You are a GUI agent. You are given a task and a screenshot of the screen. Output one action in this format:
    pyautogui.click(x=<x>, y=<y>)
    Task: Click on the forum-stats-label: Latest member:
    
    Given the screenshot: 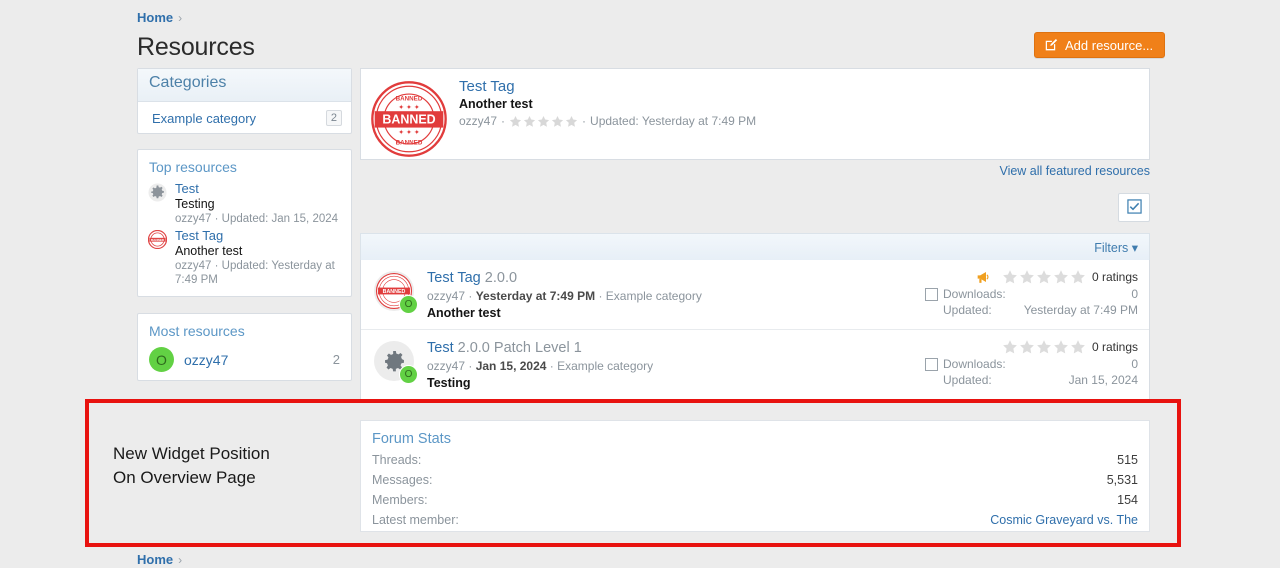 What is the action you would take?
    pyautogui.click(x=415, y=520)
    